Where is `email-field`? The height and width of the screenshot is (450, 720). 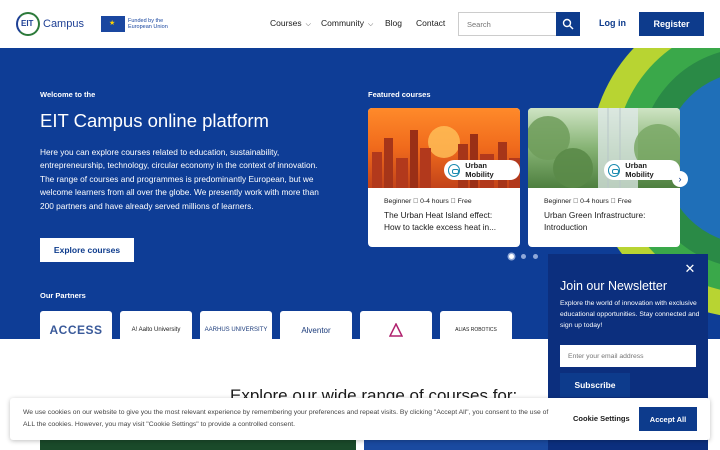
email-field is located at coordinates (628, 356).